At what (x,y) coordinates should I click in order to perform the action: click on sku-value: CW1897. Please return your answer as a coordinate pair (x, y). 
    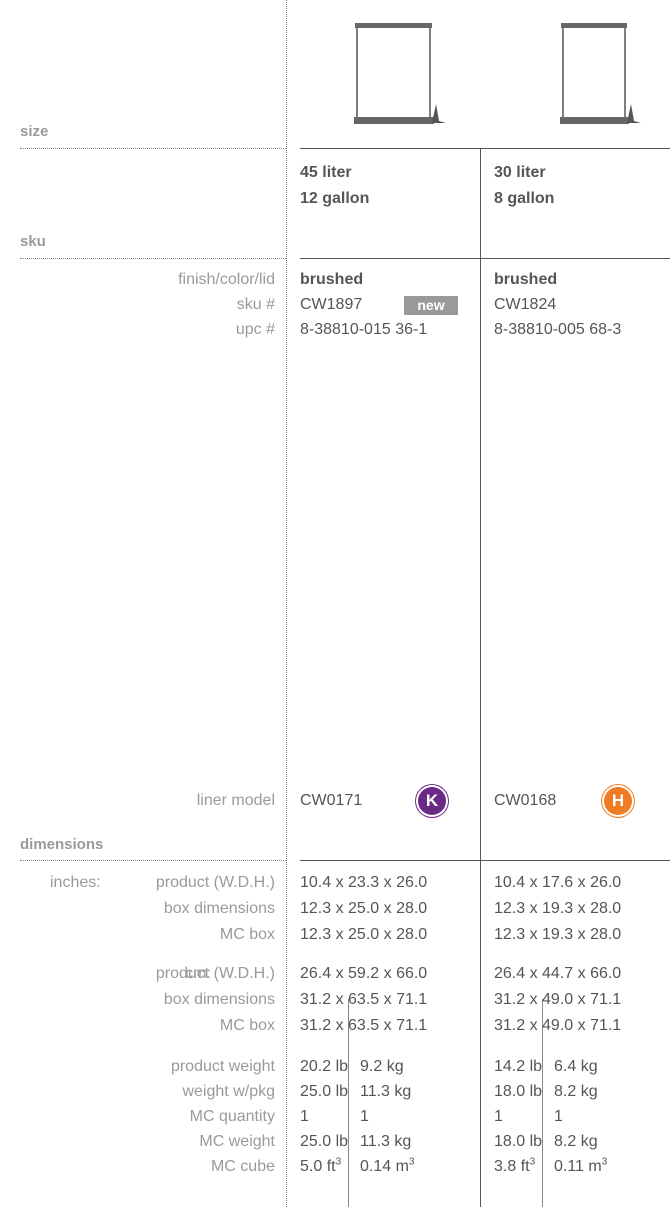
    Looking at the image, I should click on (331, 304).